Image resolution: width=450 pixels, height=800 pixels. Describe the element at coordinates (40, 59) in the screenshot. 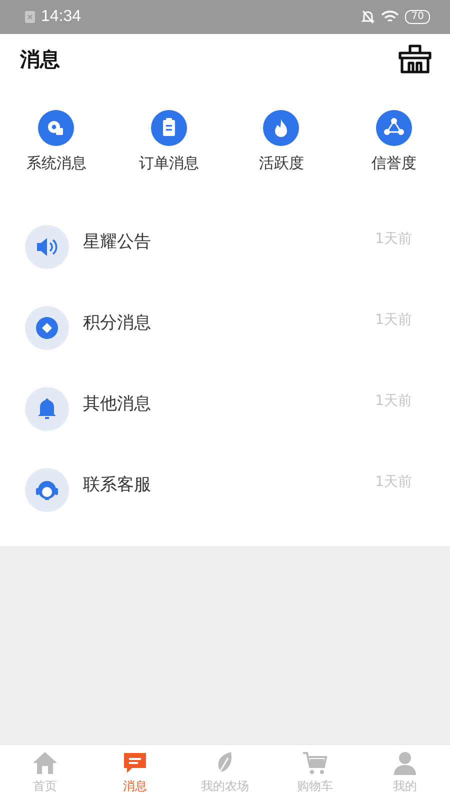

I see `page-title: 消息` at that location.